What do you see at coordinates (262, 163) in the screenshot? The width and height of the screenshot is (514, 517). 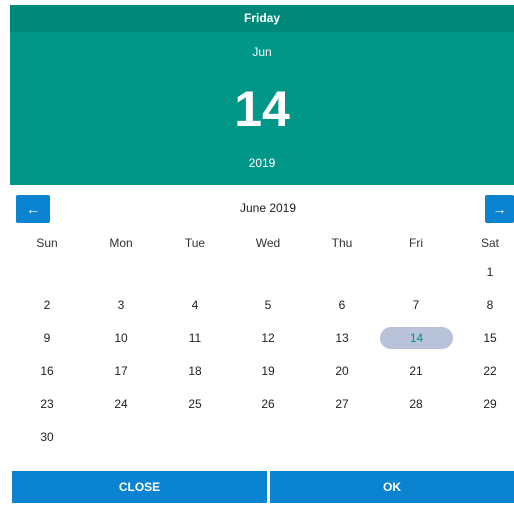 I see `header-year: 2019` at bounding box center [262, 163].